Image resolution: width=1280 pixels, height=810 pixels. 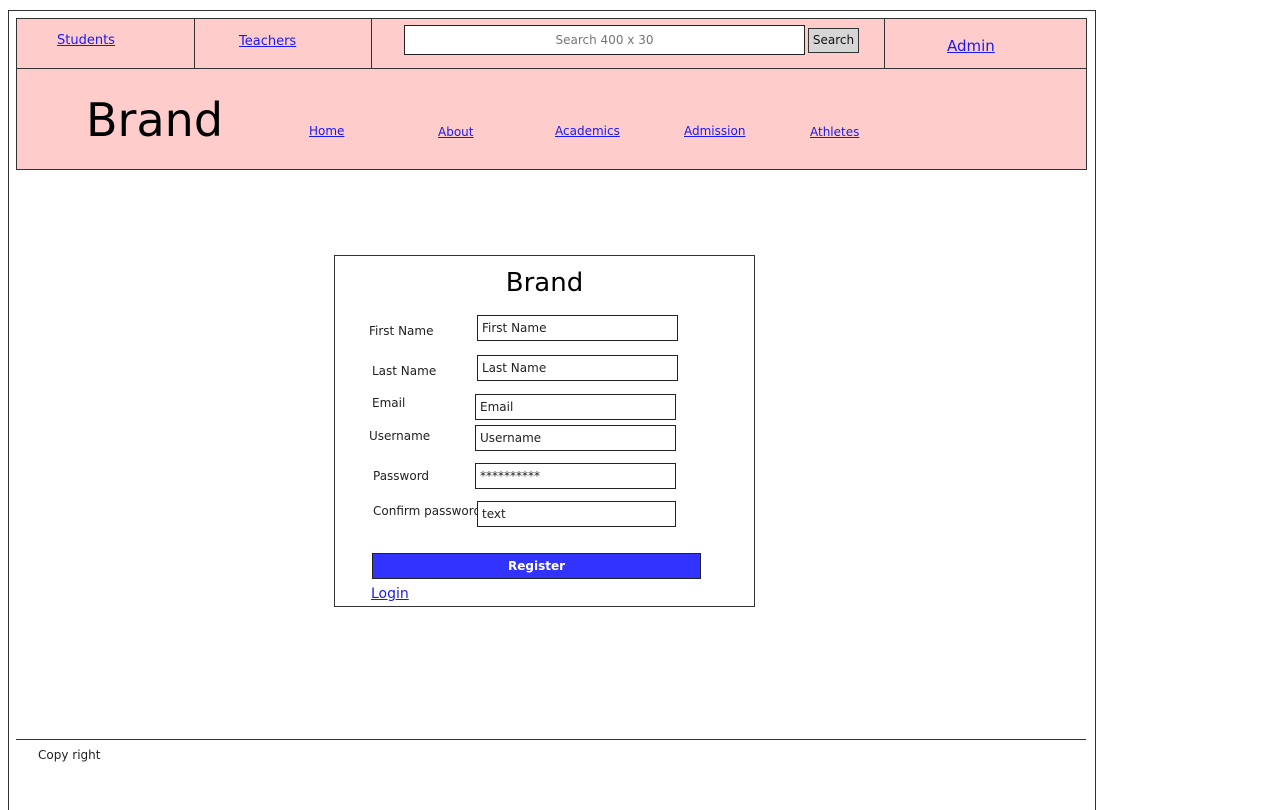 What do you see at coordinates (577, 368) in the screenshot?
I see `last-name-field` at bounding box center [577, 368].